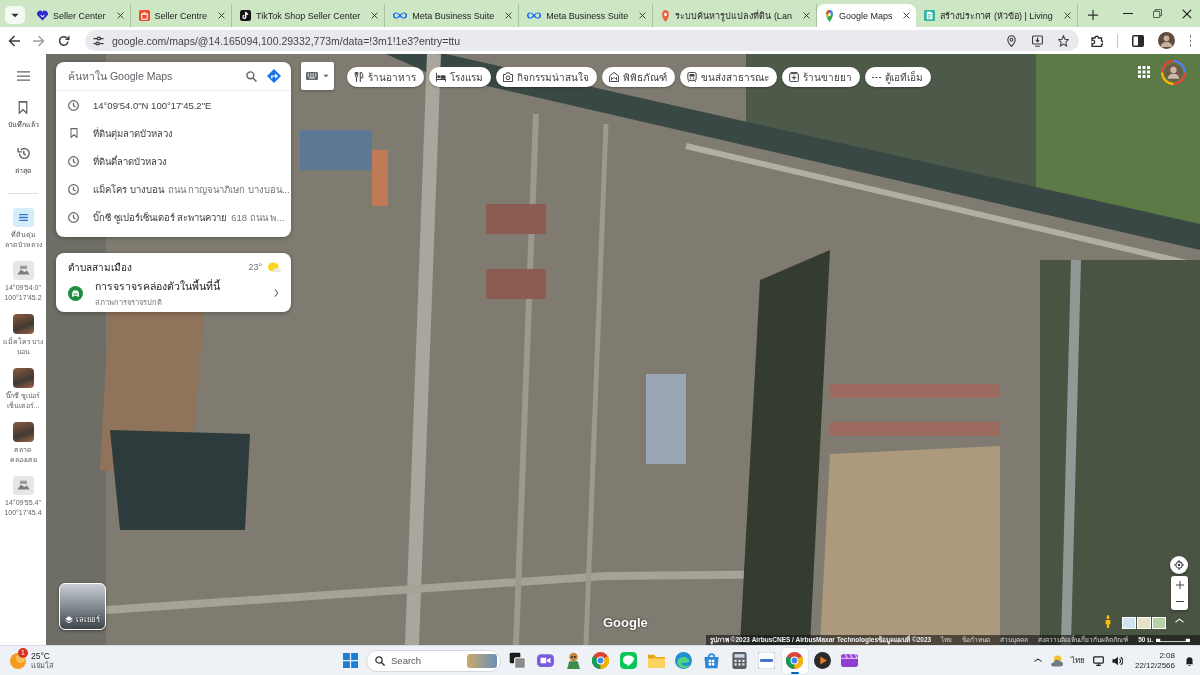  Describe the element at coordinates (255, 267) in the screenshot. I see `temperature-text: 23°` at that location.